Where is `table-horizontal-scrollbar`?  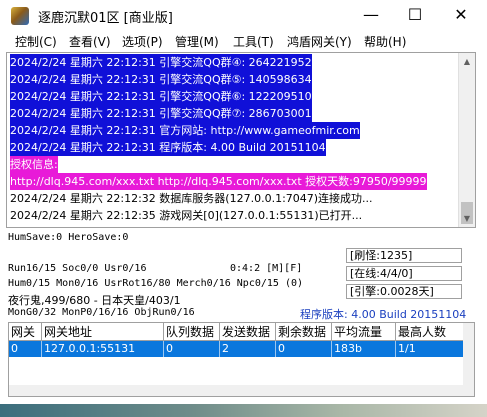
table-horizontal-scrollbar is located at coordinates (236, 390).